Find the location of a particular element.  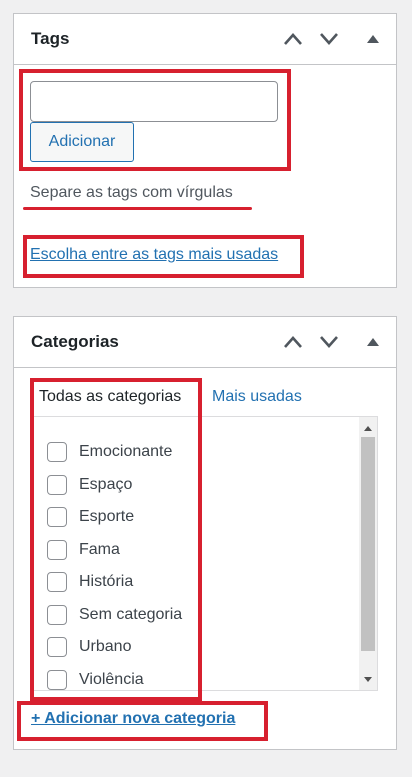

category-item-sem-categoria: Sem categoria is located at coordinates (114, 615).